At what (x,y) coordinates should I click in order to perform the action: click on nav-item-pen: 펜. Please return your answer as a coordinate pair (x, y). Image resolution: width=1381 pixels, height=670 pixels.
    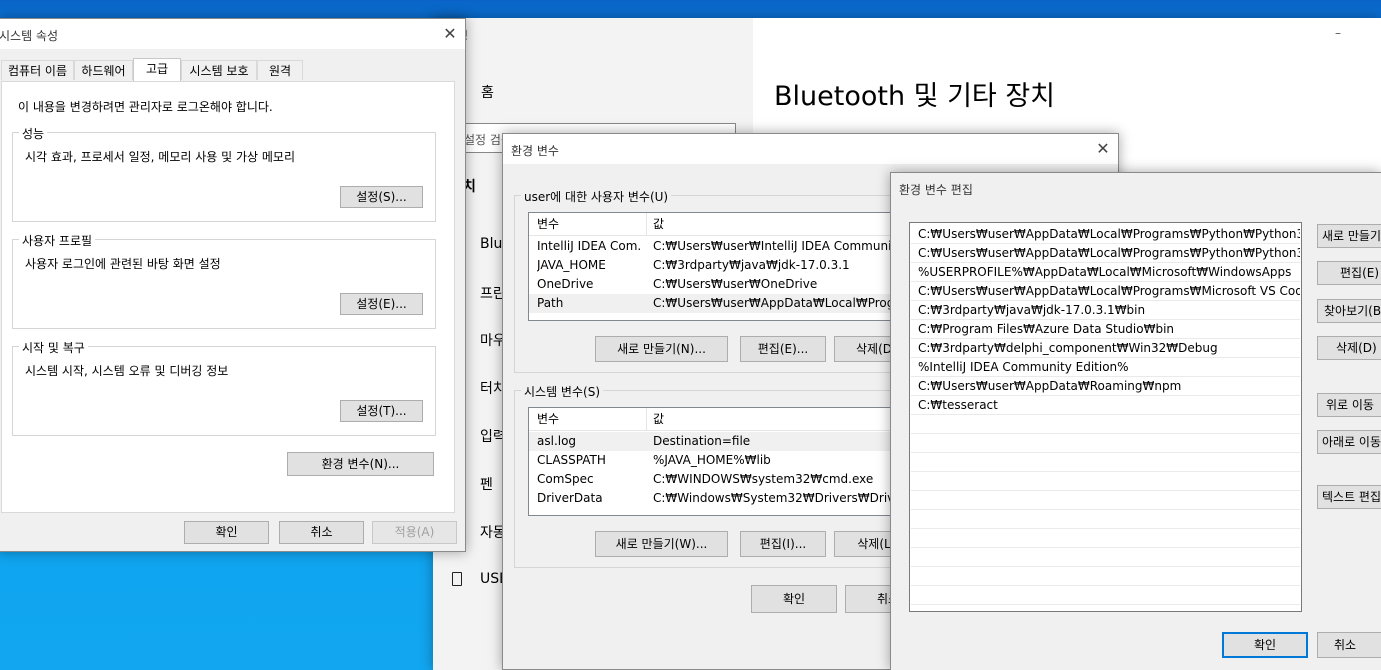
    Looking at the image, I should click on (486, 484).